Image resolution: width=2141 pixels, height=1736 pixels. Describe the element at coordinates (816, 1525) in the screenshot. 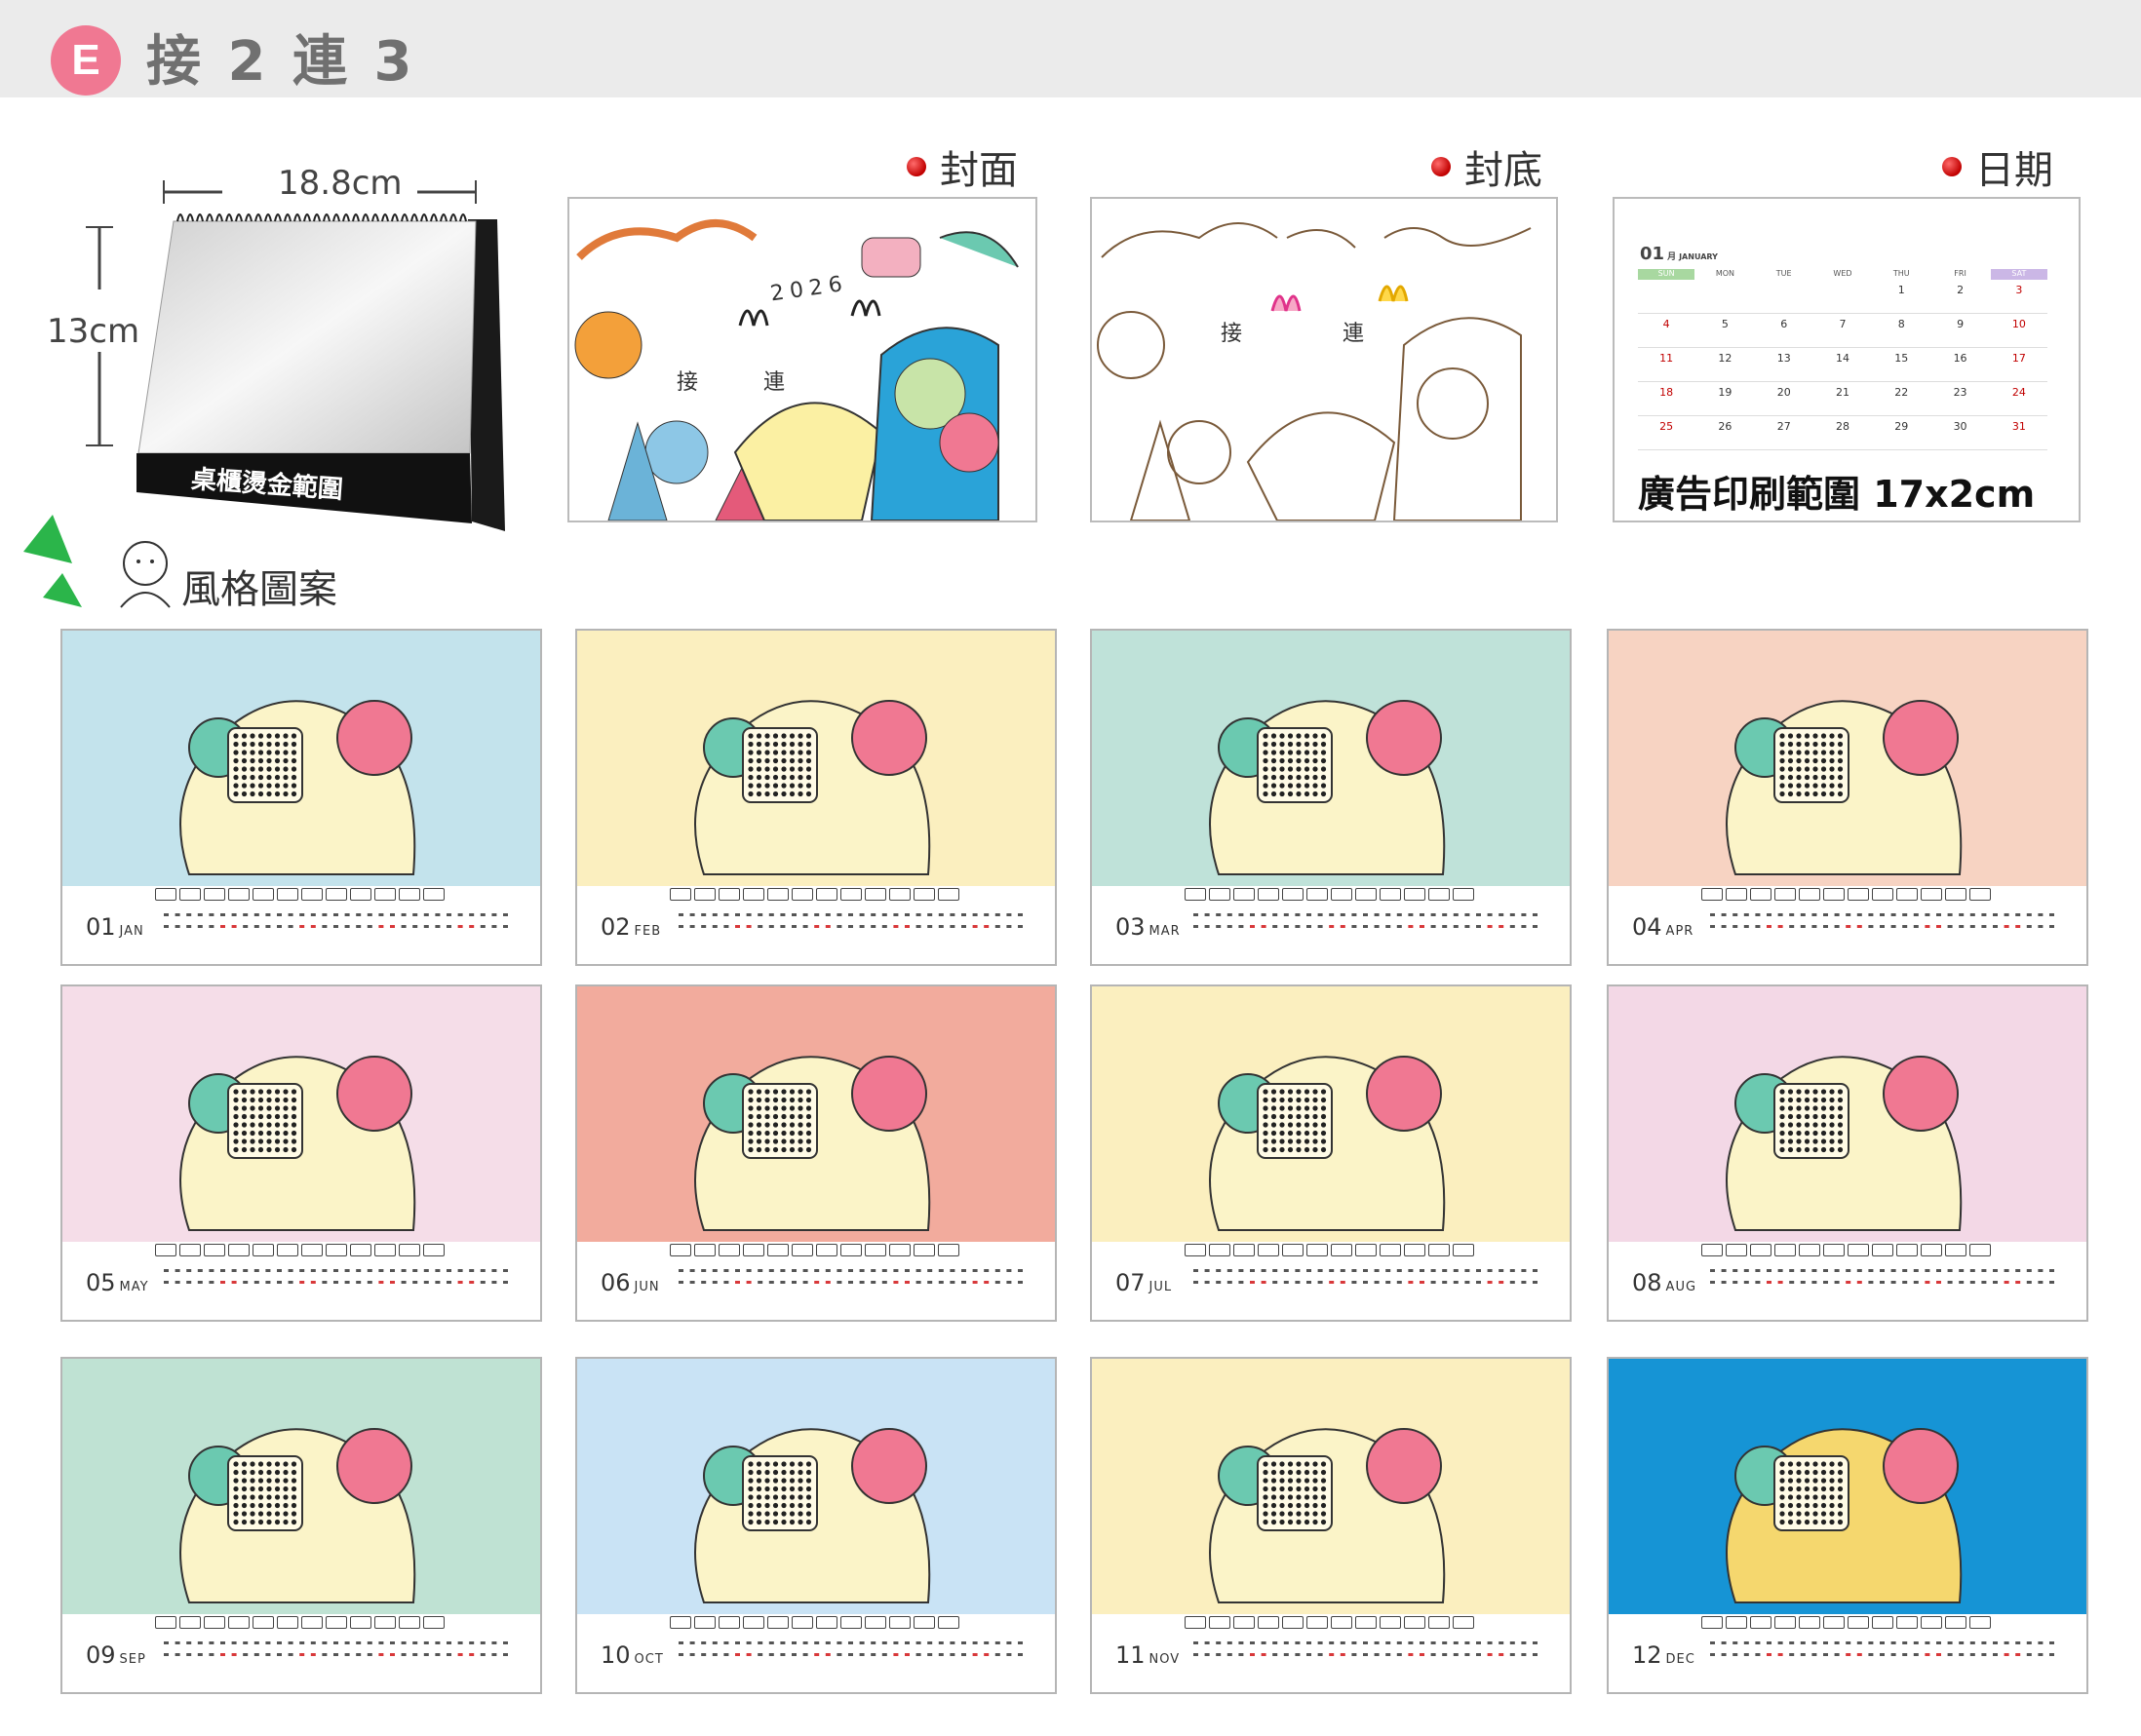

I see `month-card: 10 OCT` at that location.